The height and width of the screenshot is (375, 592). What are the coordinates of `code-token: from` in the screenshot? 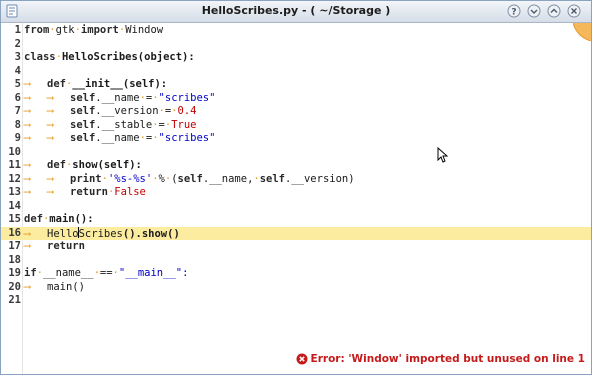 It's located at (37, 30).